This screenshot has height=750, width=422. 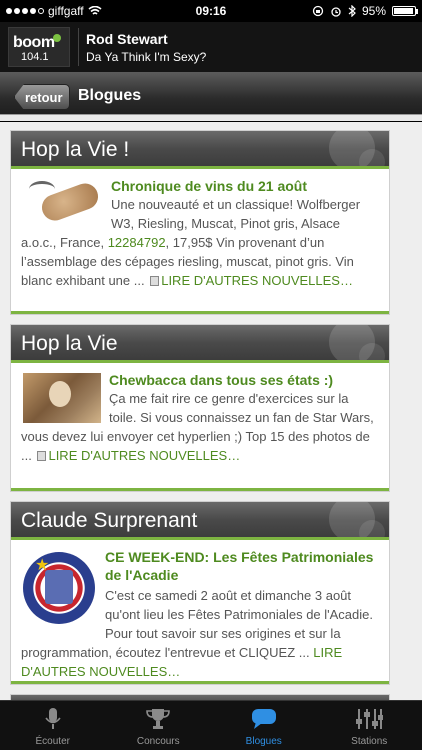 I want to click on station-logo-mark-icon, so click(x=57, y=38).